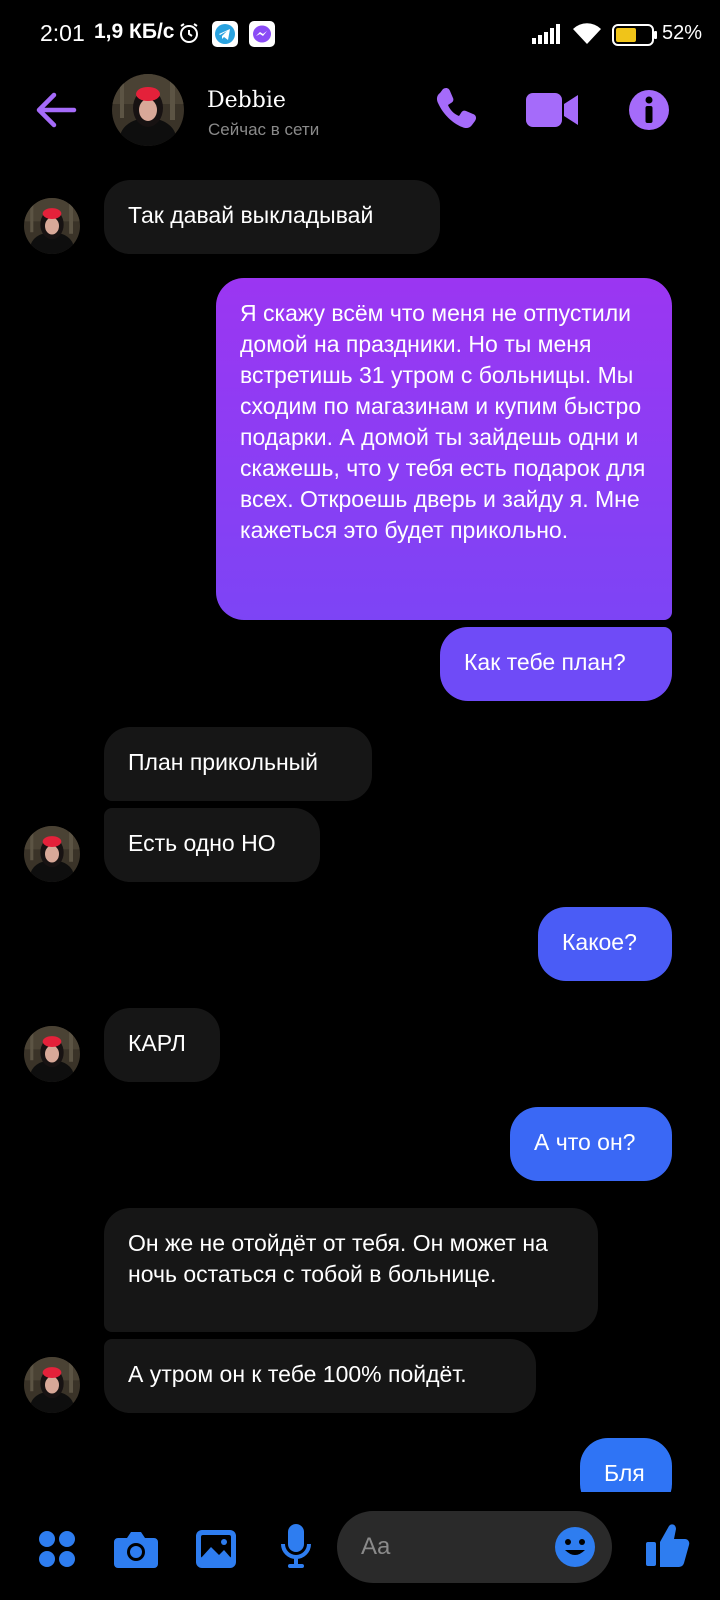 Image resolution: width=720 pixels, height=1600 pixels. Describe the element at coordinates (605, 944) in the screenshot. I see `message-bubble-outgoing: Какое?` at that location.